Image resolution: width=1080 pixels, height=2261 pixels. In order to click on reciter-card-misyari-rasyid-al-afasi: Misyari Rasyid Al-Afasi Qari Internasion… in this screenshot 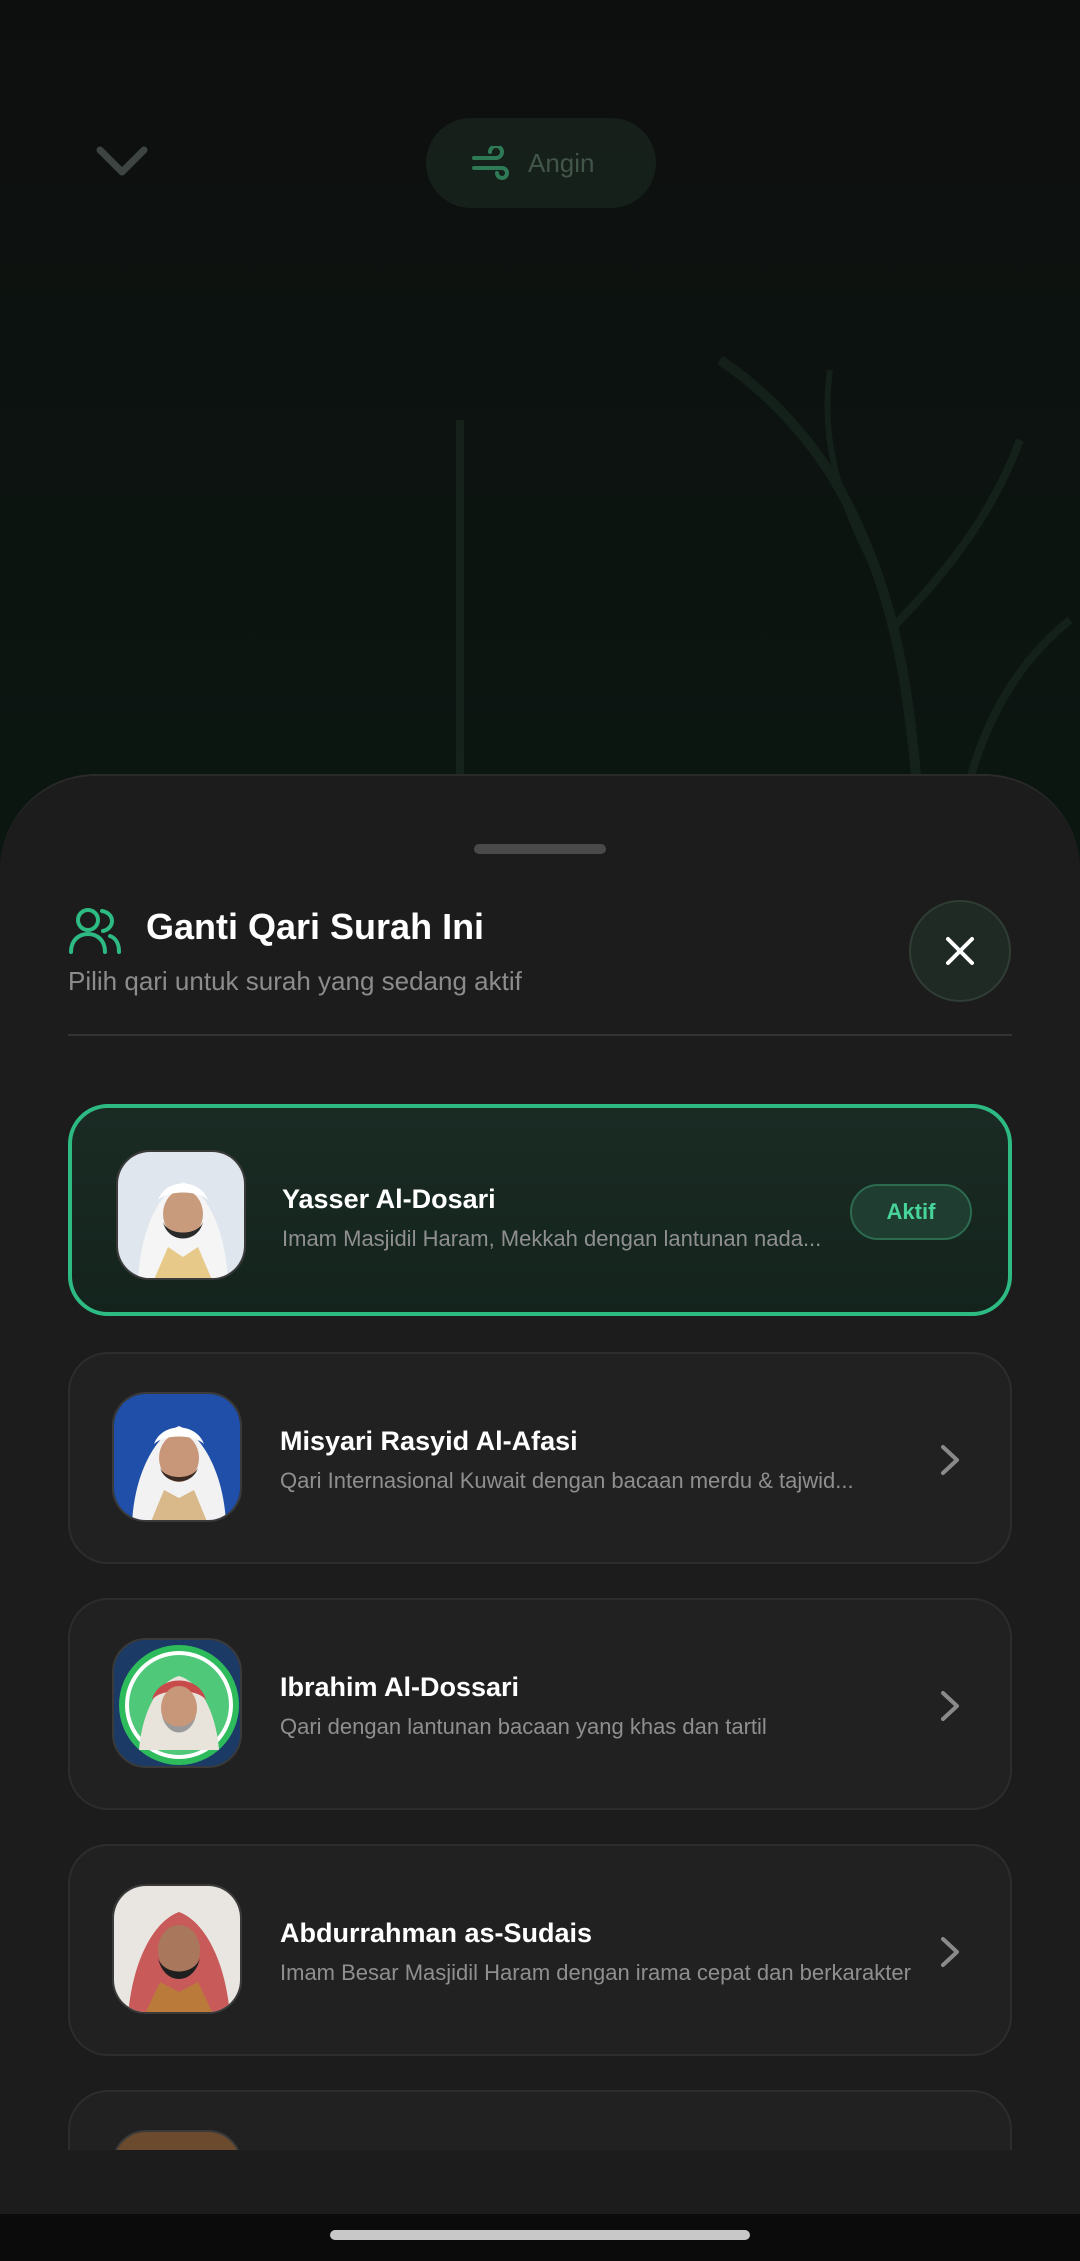, I will do `click(540, 1458)`.